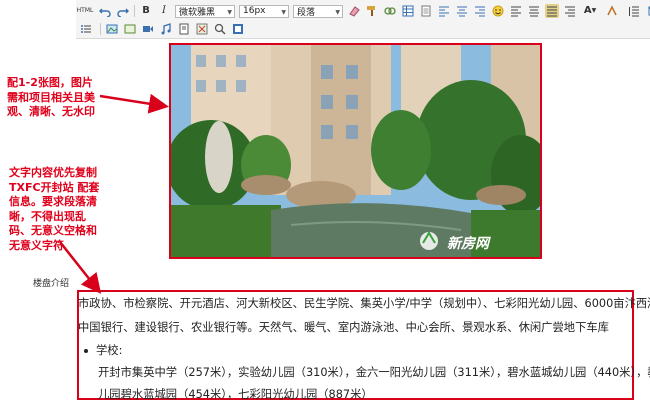 The height and width of the screenshot is (404, 650). What do you see at coordinates (134, 103) in the screenshot?
I see `arrow-to-image` at bounding box center [134, 103].